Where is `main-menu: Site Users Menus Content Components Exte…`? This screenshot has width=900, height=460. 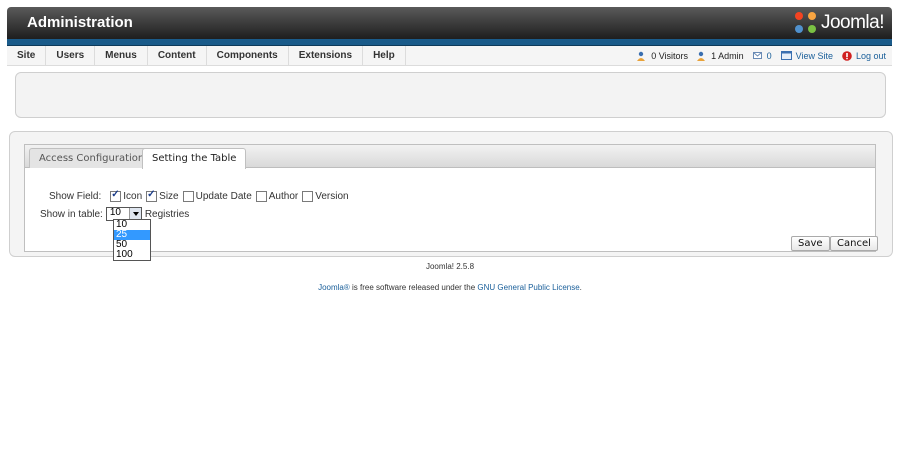
main-menu: Site Users Menus Content Components Exte… is located at coordinates (206, 55).